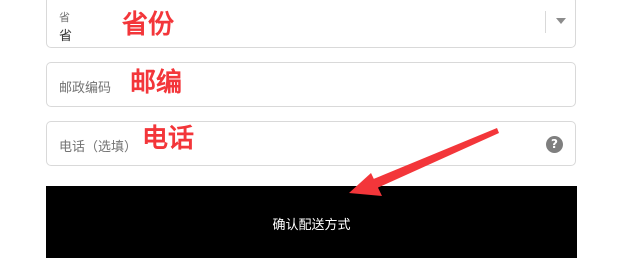 The height and width of the screenshot is (258, 624). What do you see at coordinates (561, 21) in the screenshot?
I see `chevron-down-icon` at bounding box center [561, 21].